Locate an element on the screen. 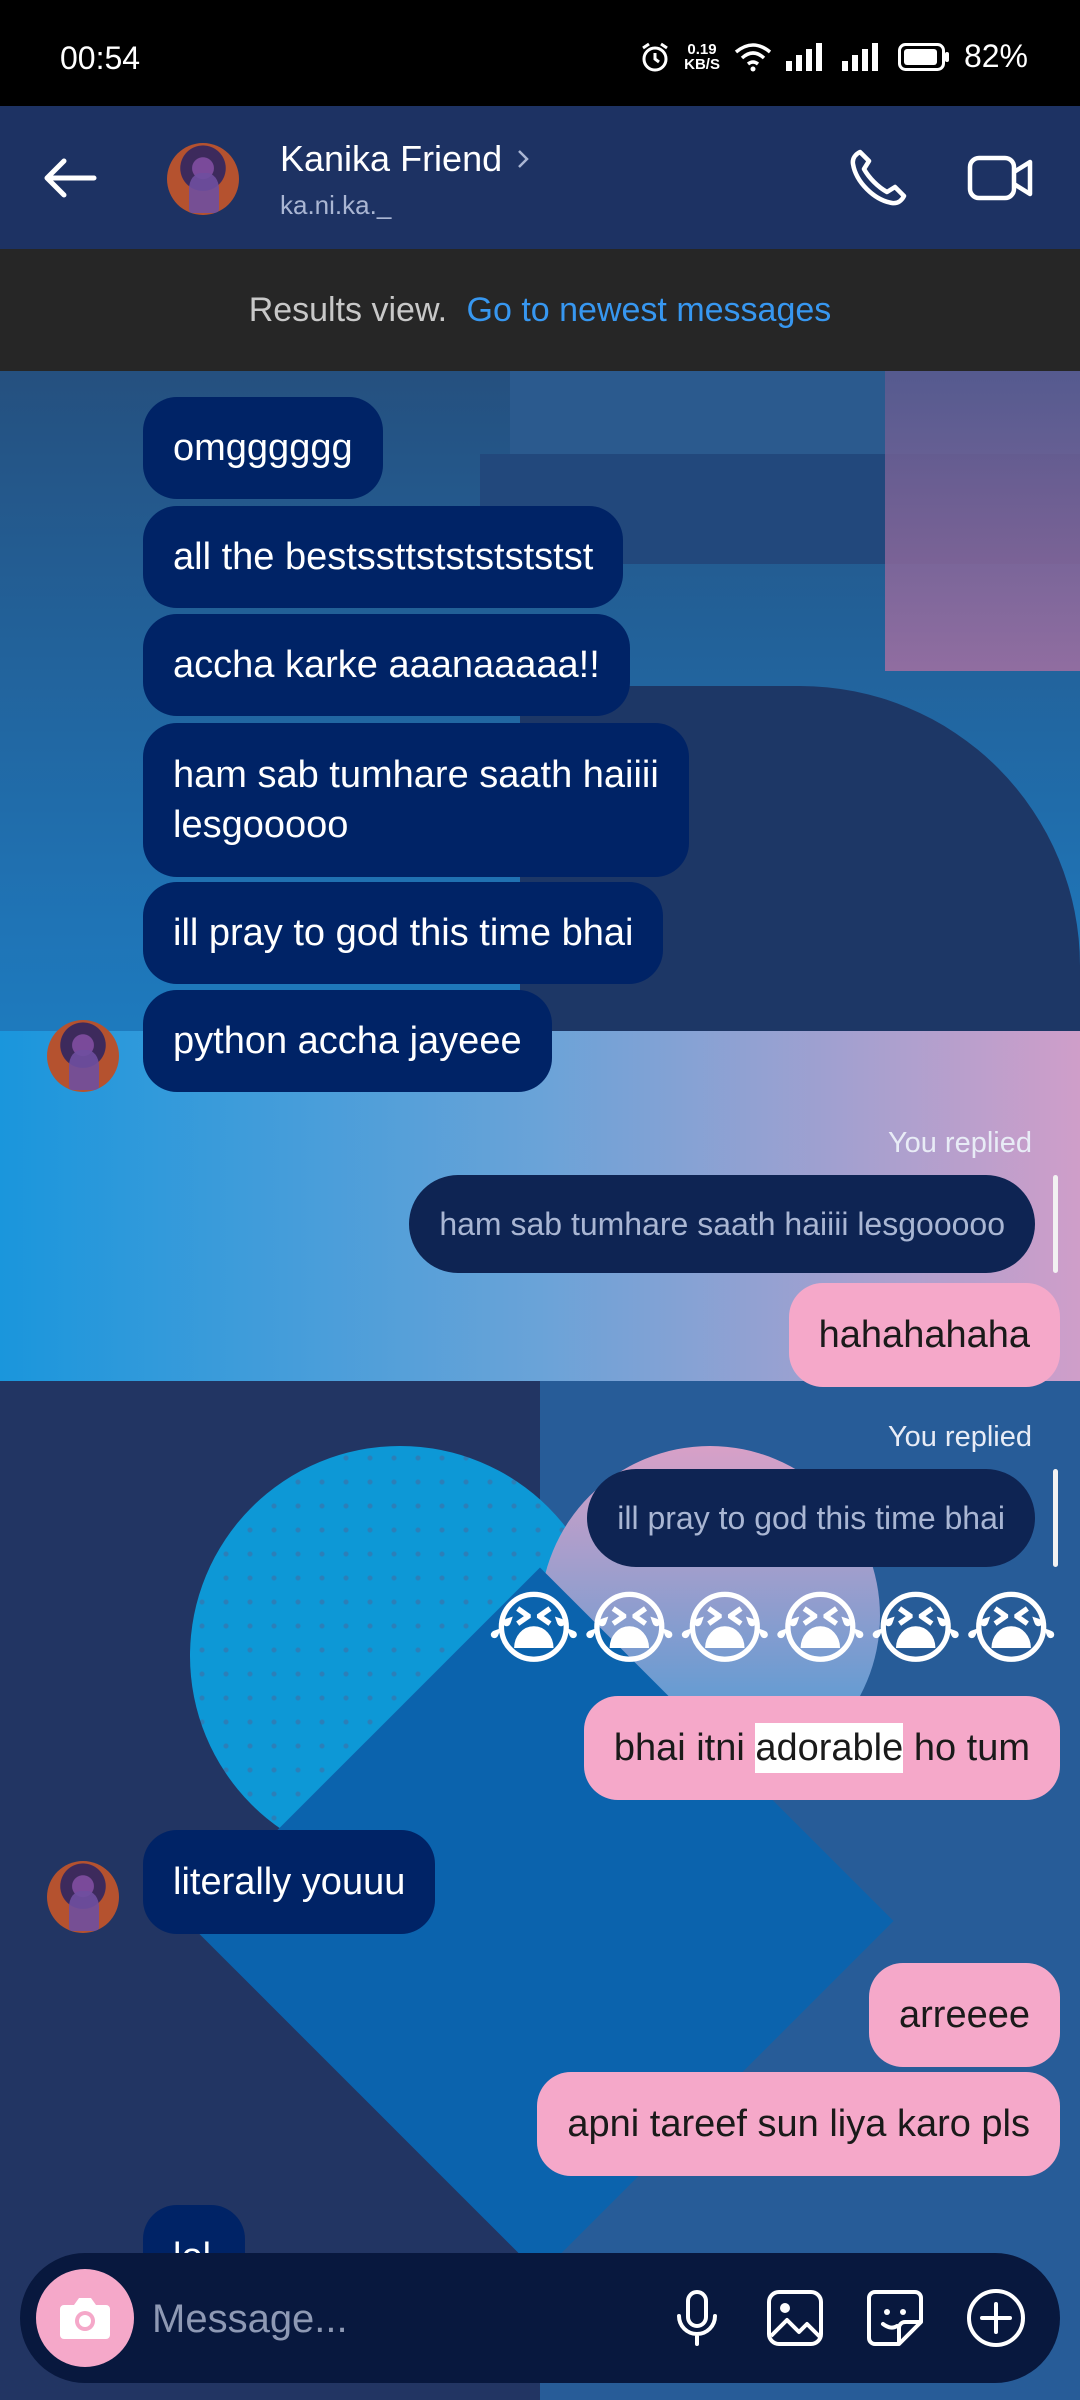 The width and height of the screenshot is (1080, 2400). wifi-icon is located at coordinates (753, 56).